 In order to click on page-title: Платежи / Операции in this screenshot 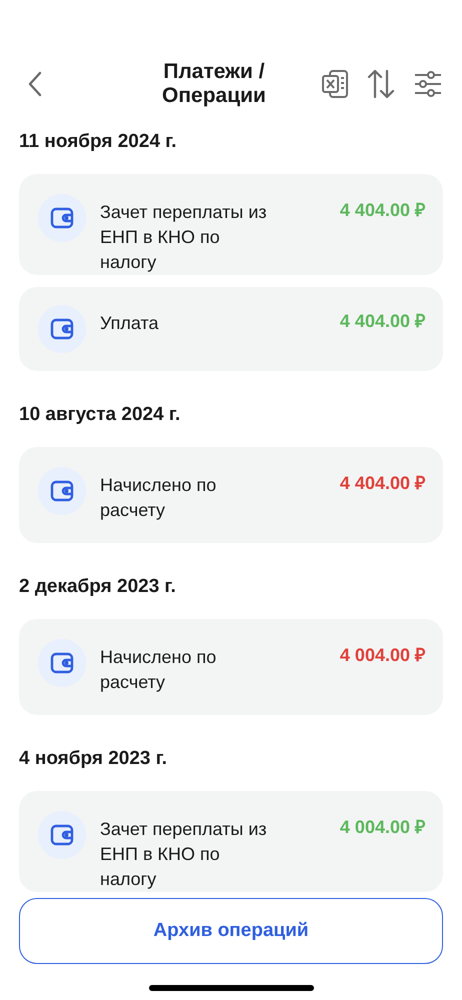, I will do `click(214, 84)`.